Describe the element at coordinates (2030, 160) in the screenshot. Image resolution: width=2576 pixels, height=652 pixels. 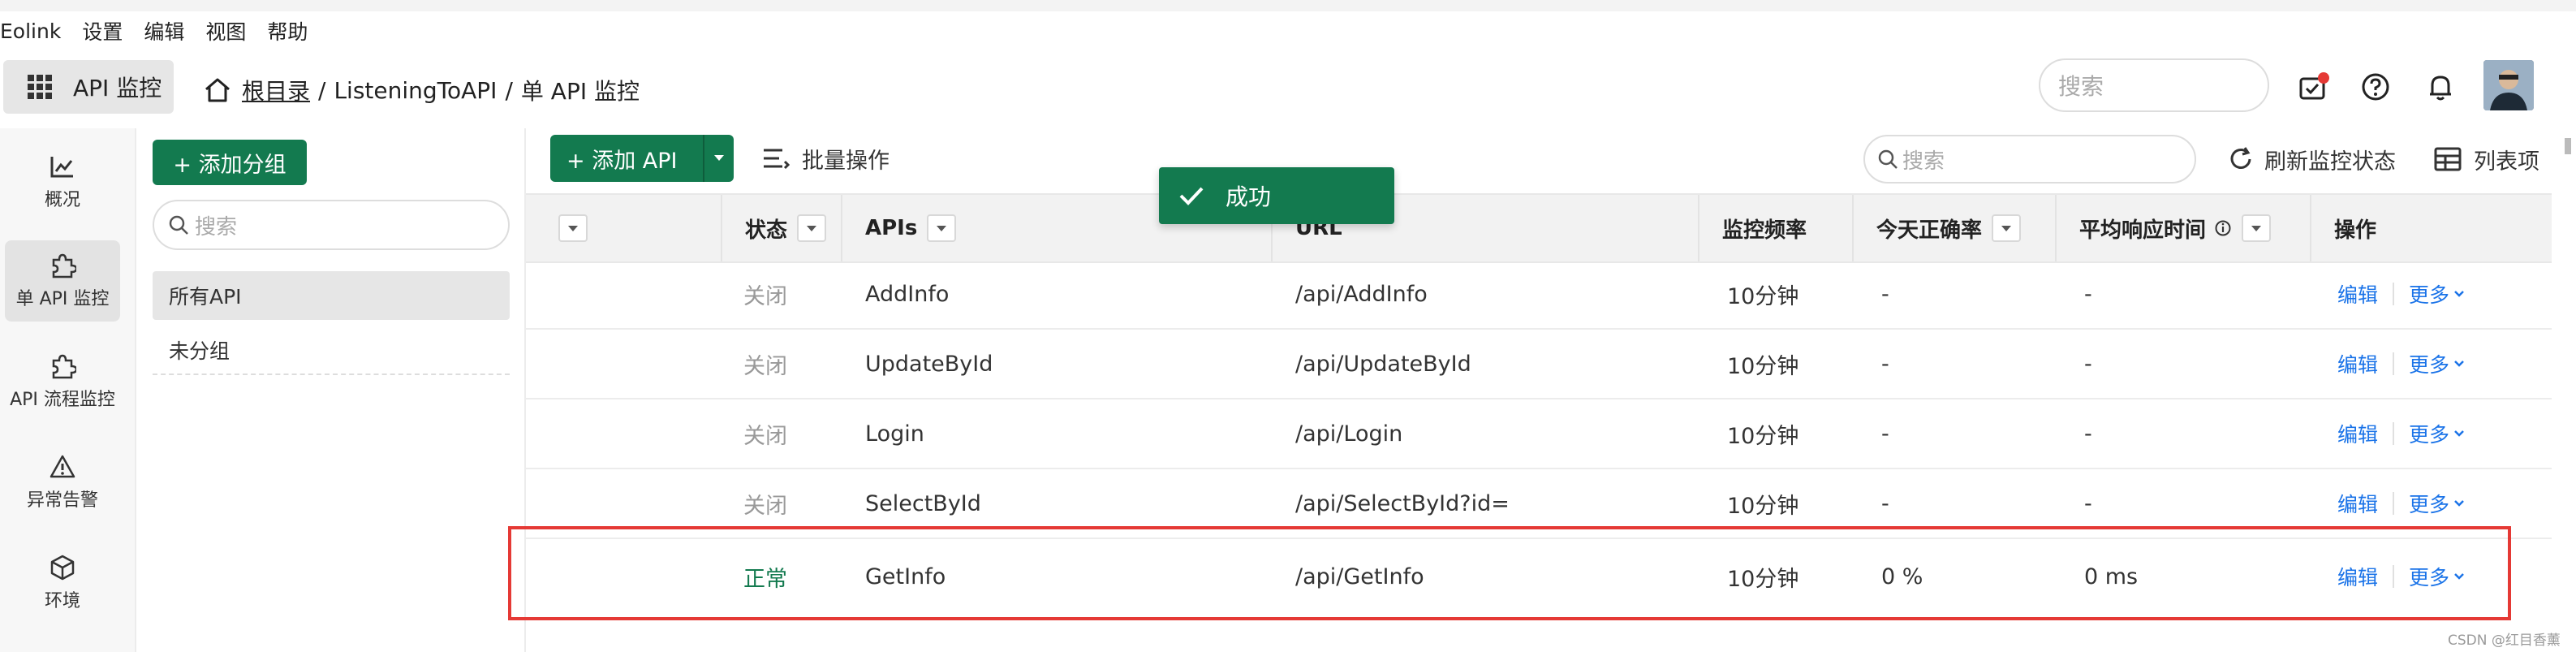
I see `api-search-input: 搜索` at that location.